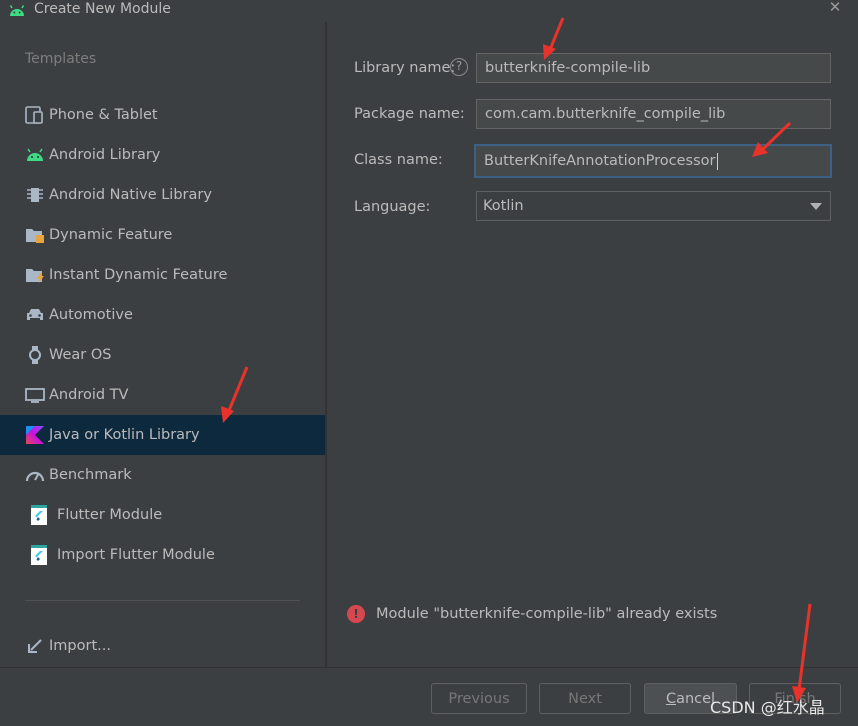 The image size is (858, 726). What do you see at coordinates (459, 67) in the screenshot?
I see `help-icon: ?` at bounding box center [459, 67].